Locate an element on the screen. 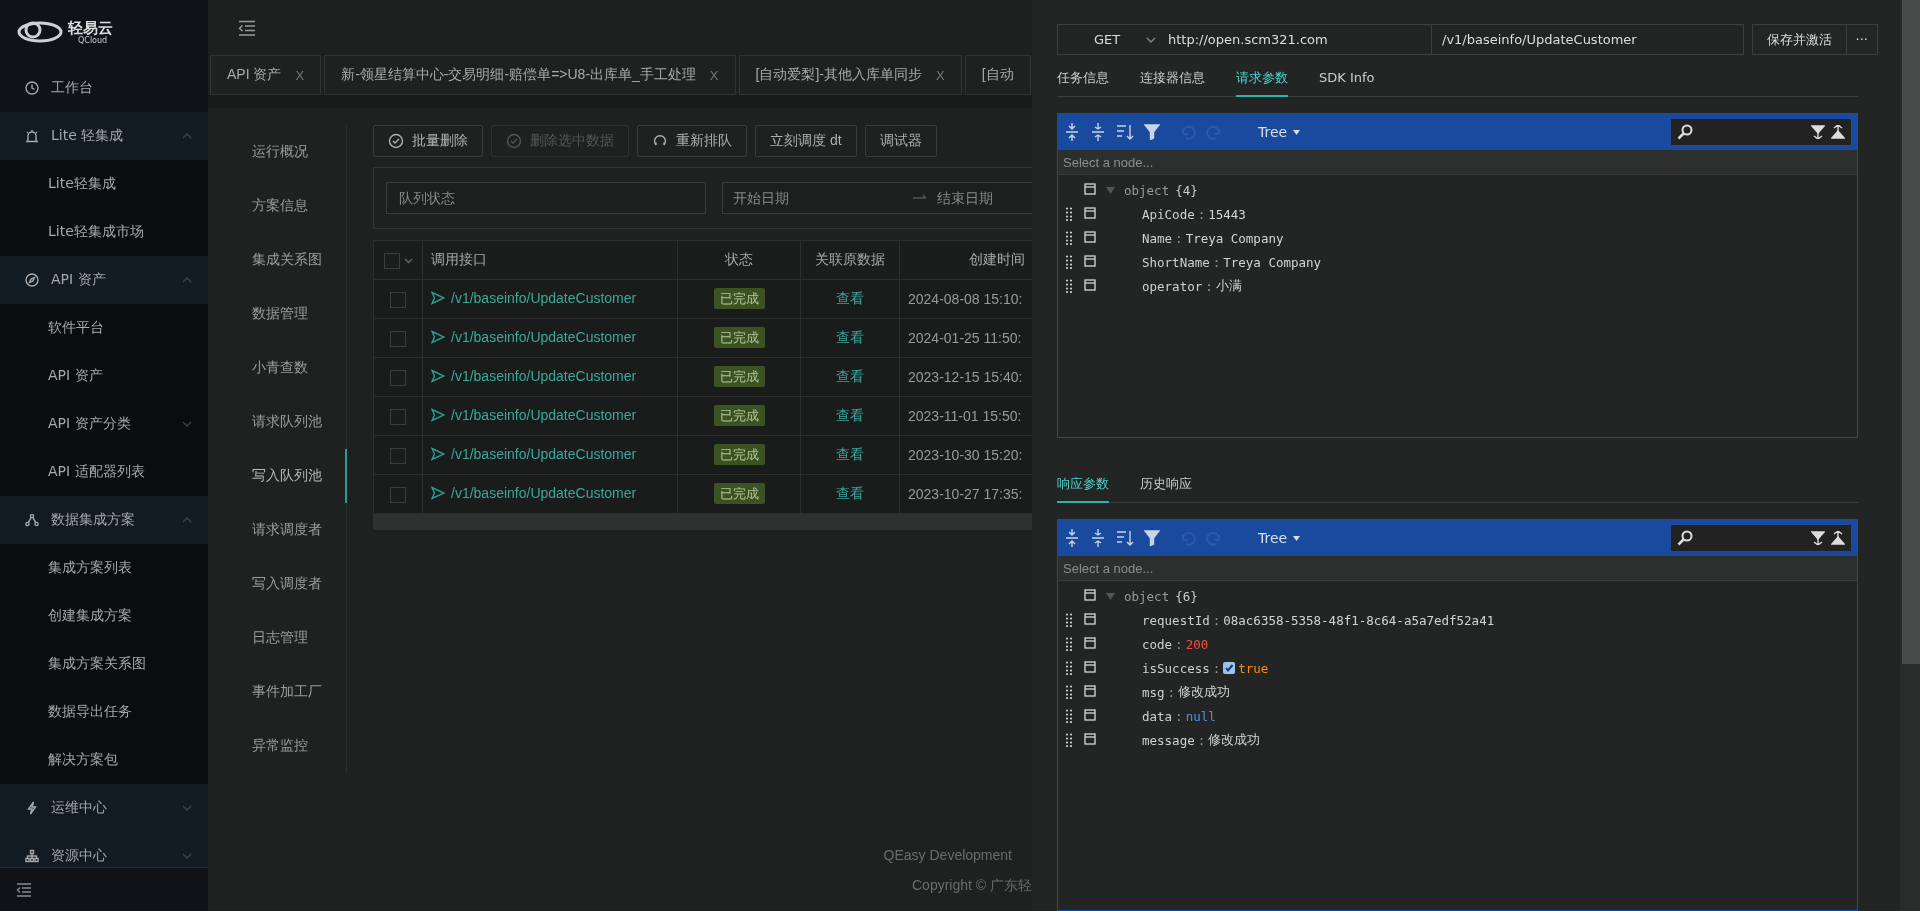  tab: 连接器信息 is located at coordinates (1172, 78).